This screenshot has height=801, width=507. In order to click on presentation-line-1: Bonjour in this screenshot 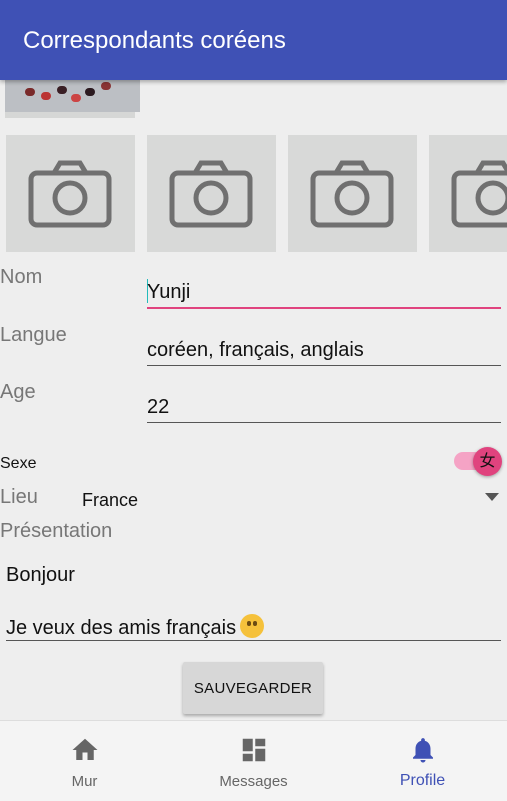, I will do `click(40, 575)`.